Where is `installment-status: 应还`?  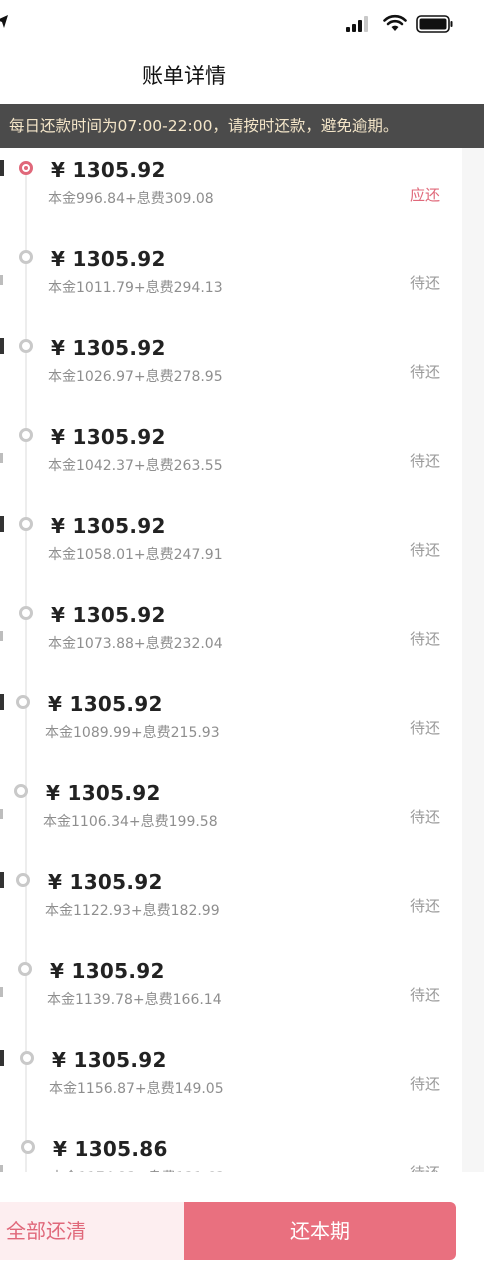 installment-status: 应还 is located at coordinates (424, 195).